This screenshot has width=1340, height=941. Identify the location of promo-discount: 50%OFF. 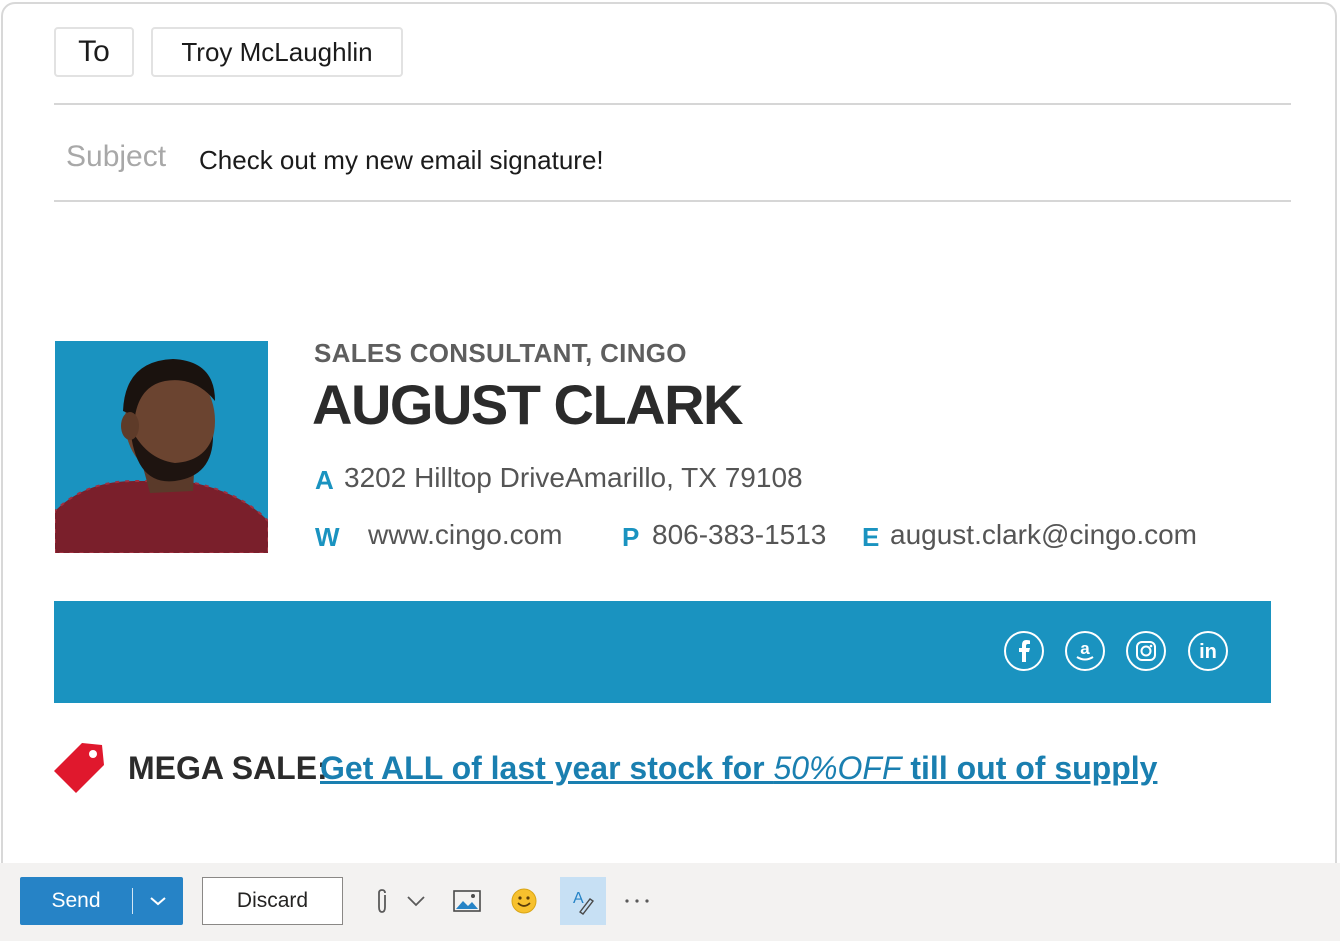
(837, 768).